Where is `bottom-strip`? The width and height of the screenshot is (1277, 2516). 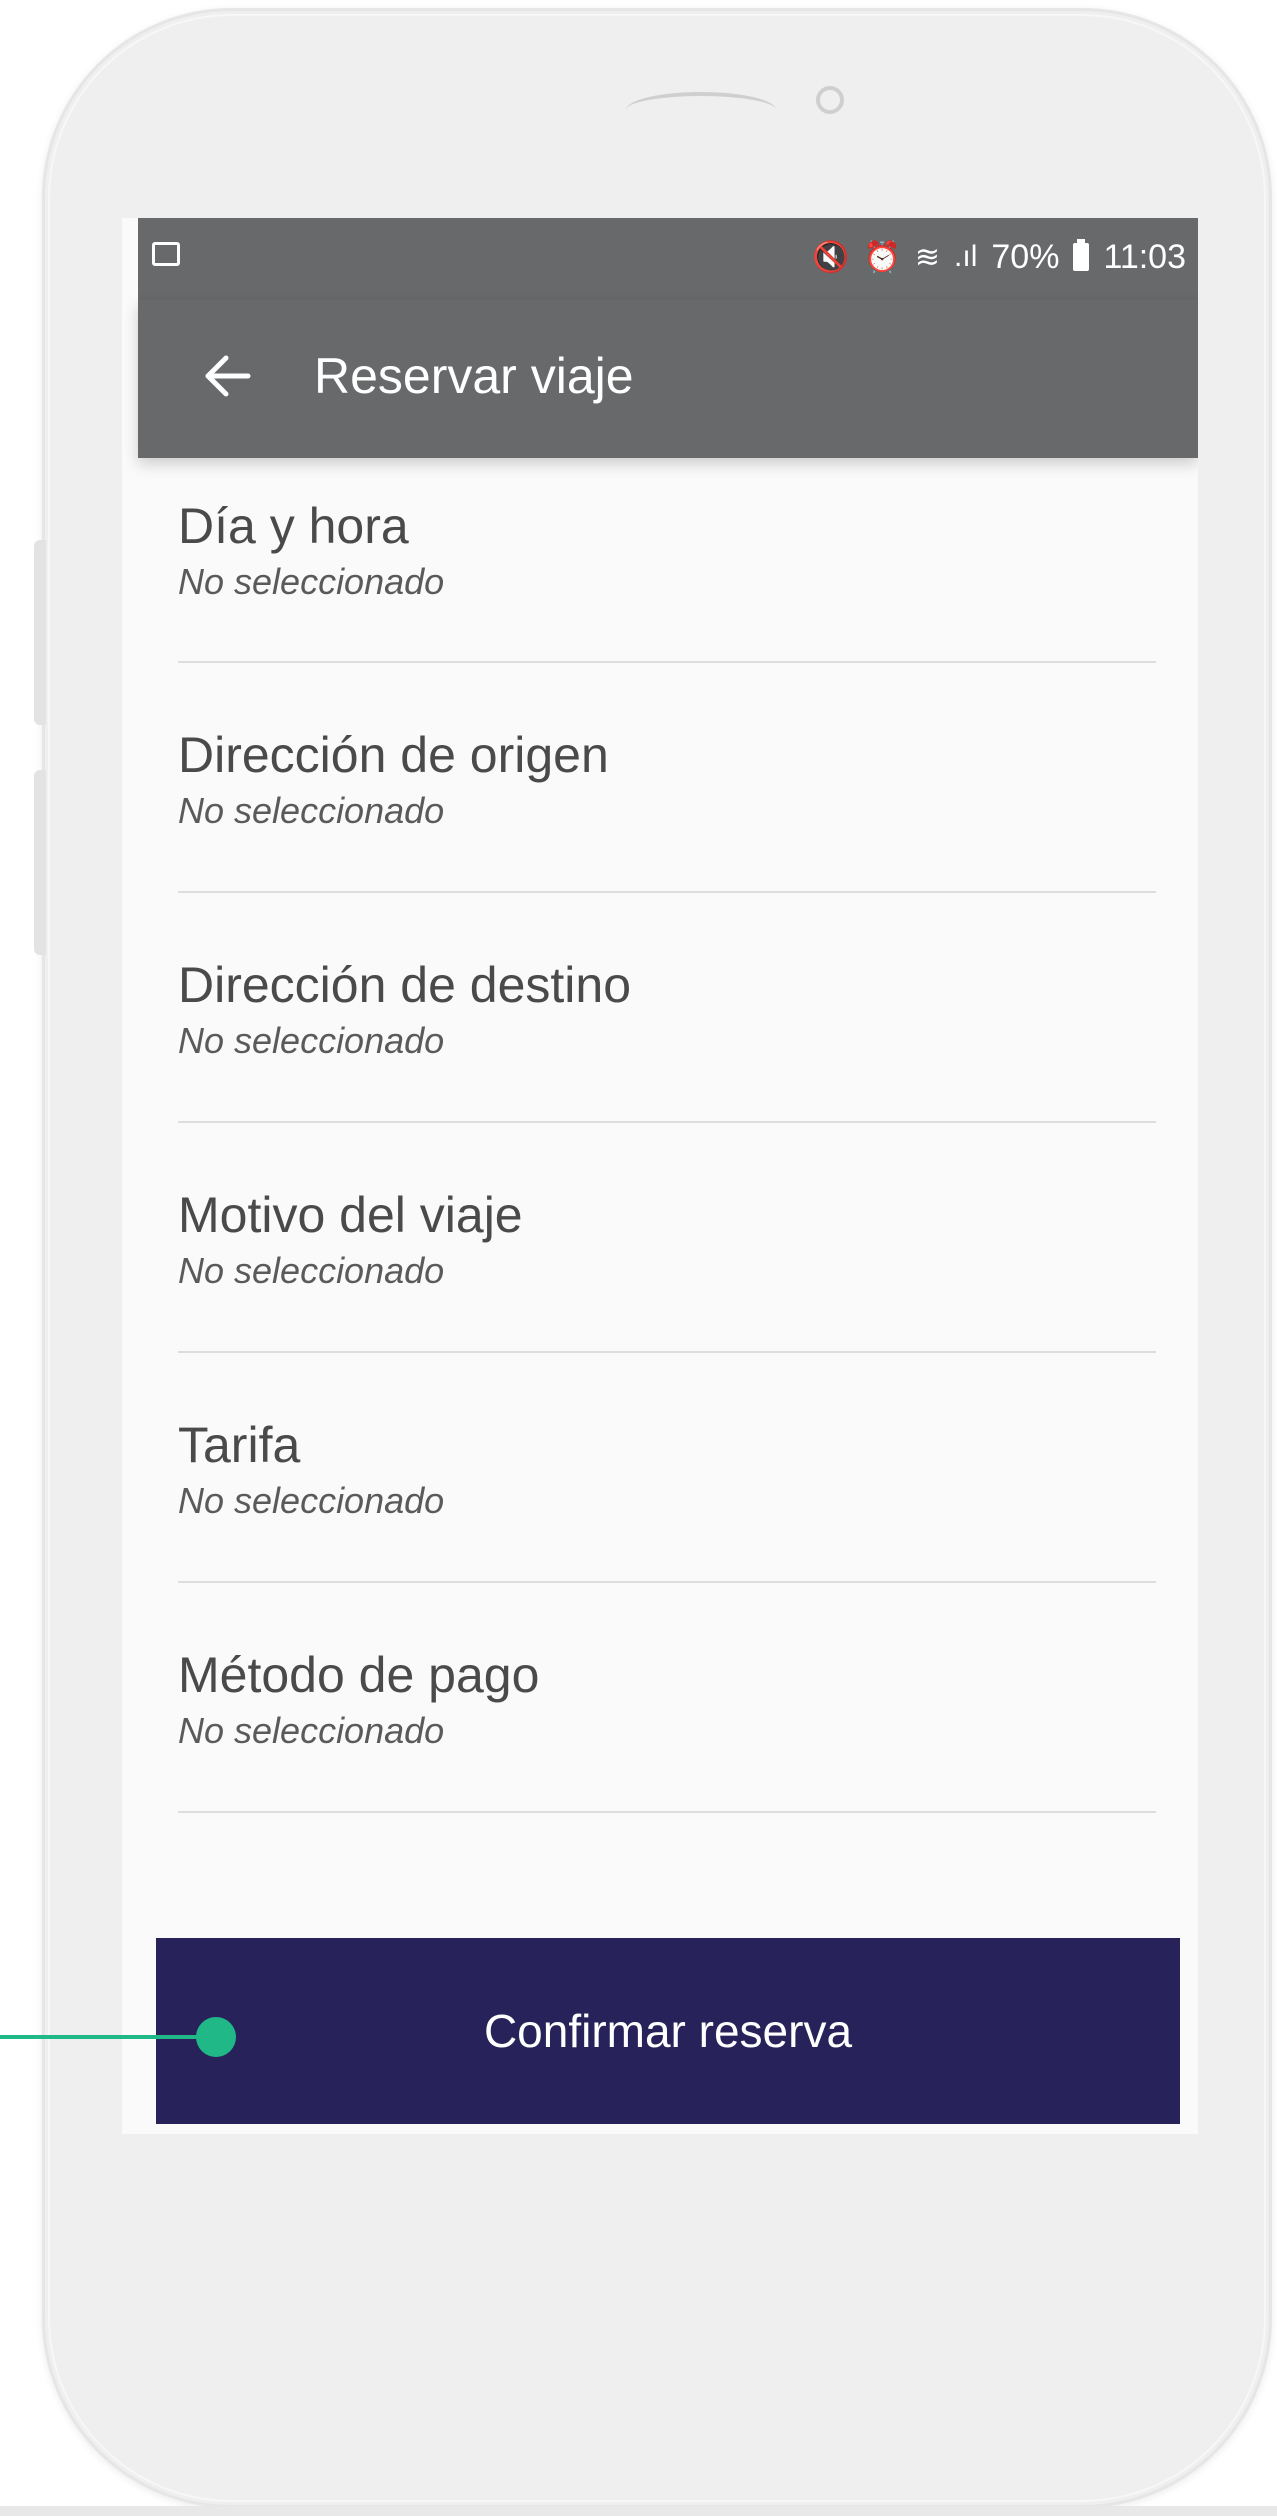
bottom-strip is located at coordinates (638, 2511).